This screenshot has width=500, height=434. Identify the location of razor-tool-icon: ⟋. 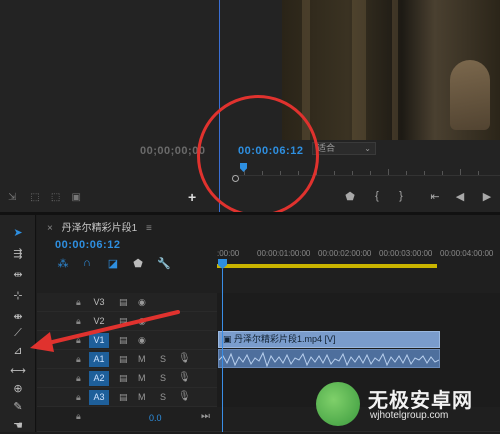
(18, 333).